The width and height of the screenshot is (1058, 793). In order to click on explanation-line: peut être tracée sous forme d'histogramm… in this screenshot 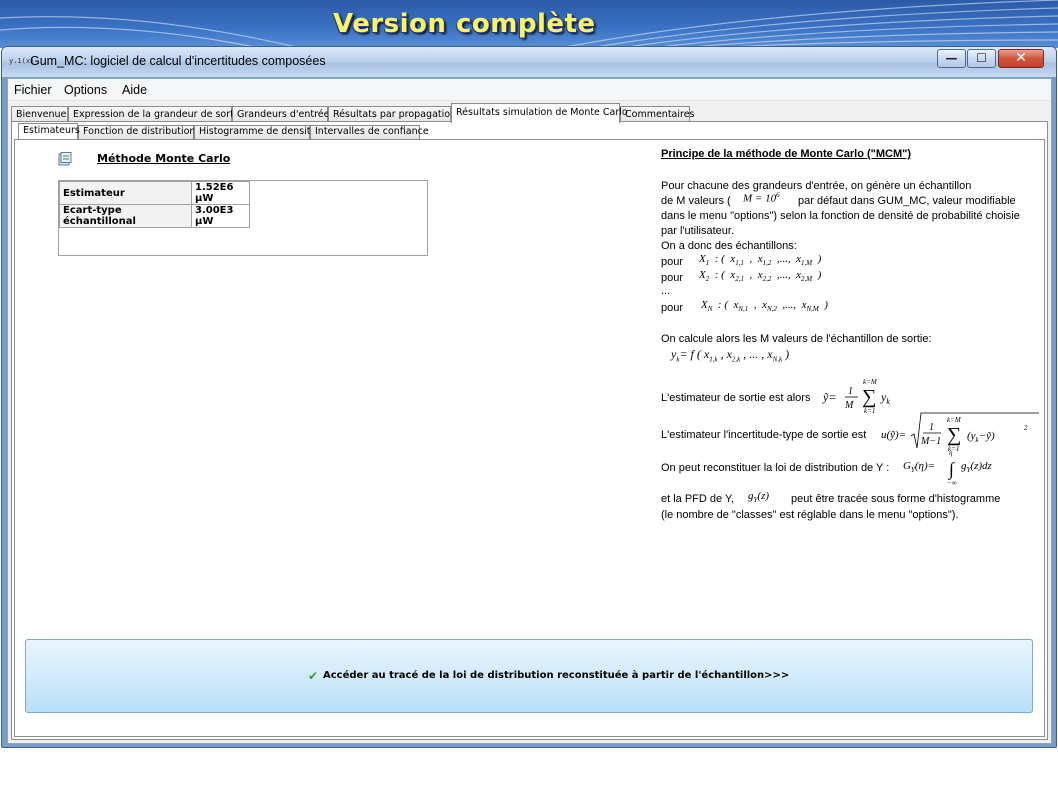, I will do `click(896, 499)`.